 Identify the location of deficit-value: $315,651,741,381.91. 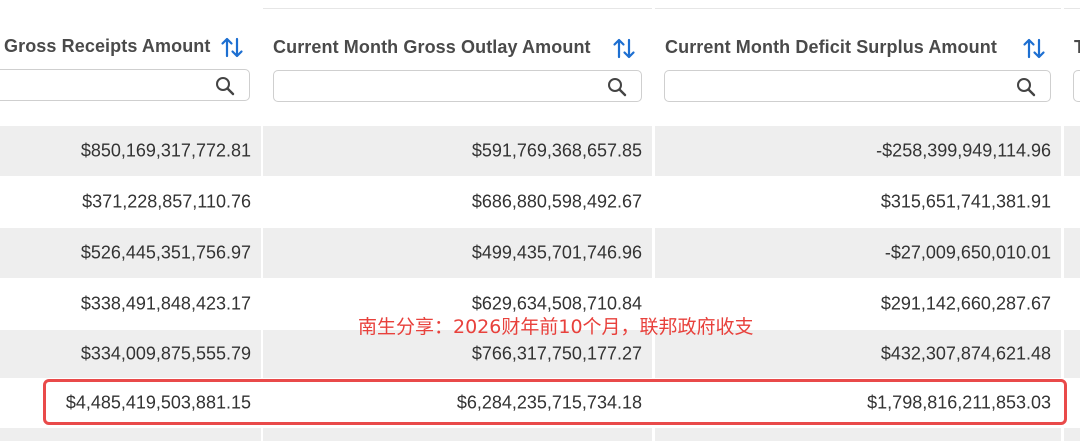
(965, 201).